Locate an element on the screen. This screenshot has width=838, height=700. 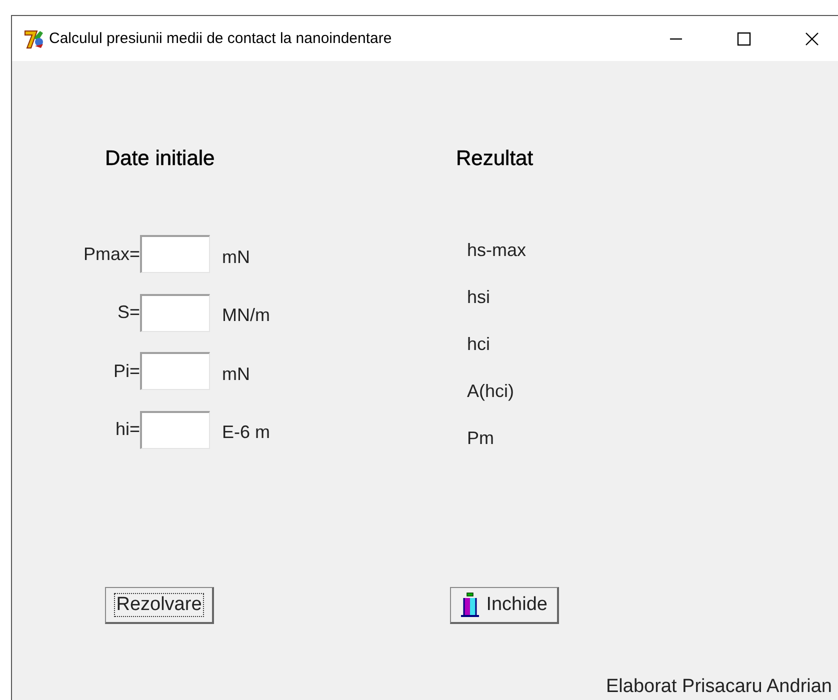
field-label: Pmax= is located at coordinates (111, 254).